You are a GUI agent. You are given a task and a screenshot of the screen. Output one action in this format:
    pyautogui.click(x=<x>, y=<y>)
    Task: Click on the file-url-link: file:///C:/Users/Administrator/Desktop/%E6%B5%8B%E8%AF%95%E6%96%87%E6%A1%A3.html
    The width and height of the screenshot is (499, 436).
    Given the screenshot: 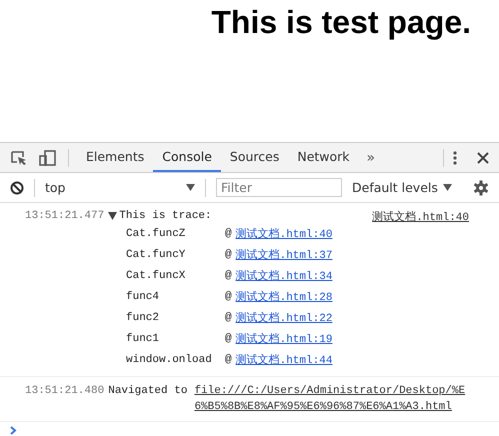 What is the action you would take?
    pyautogui.click(x=334, y=399)
    